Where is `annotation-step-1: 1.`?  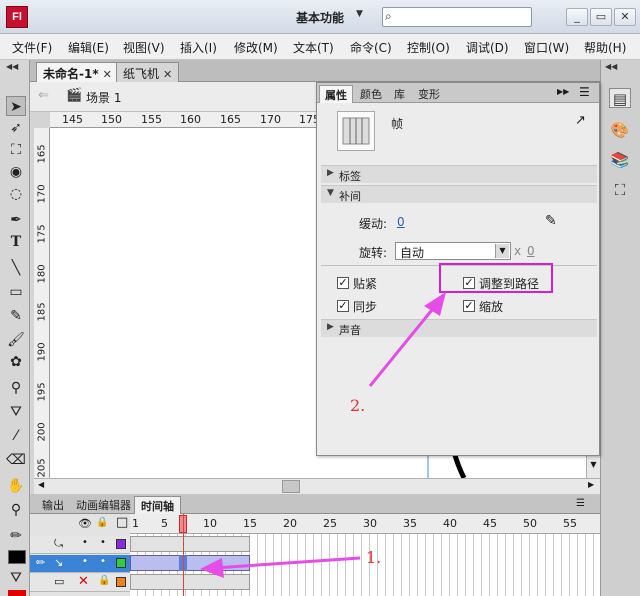
annotation-step-1: 1. is located at coordinates (374, 557).